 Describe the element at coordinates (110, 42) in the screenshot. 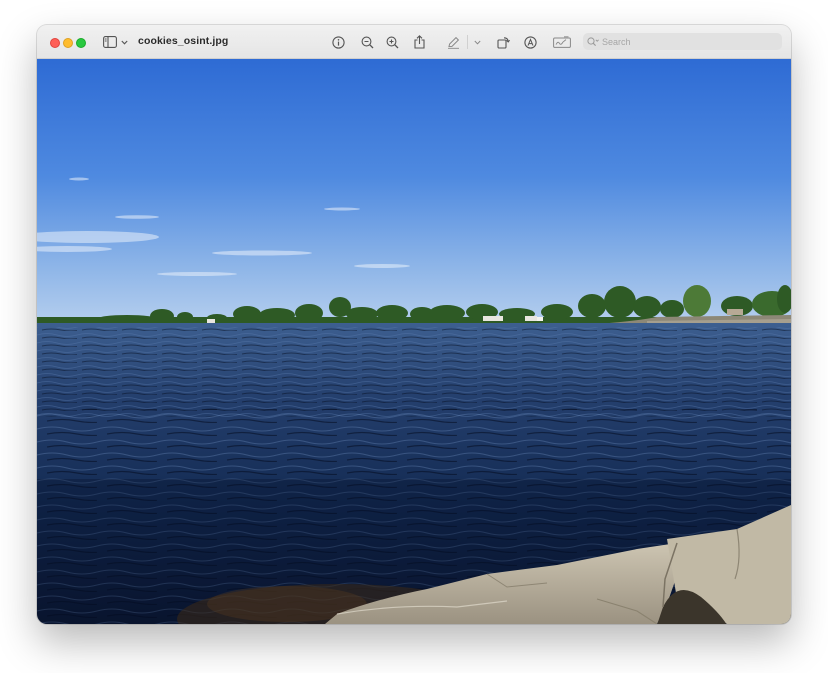

I see `sidebar-icon` at that location.